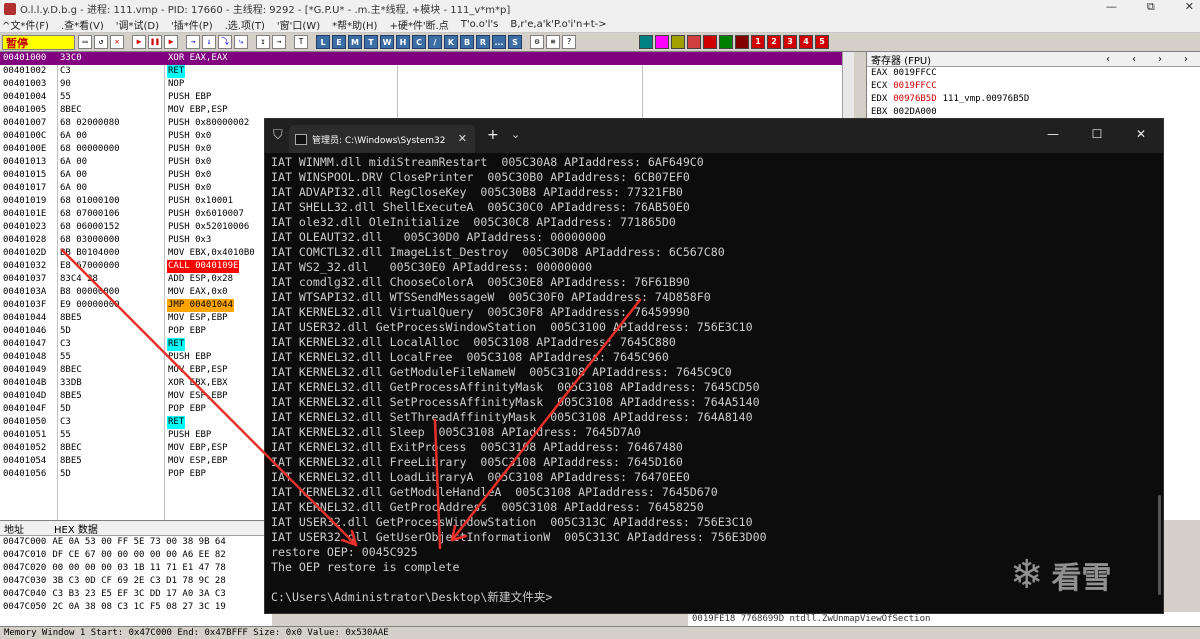 The width and height of the screenshot is (1200, 639). I want to click on disasm-row: 00401004 55 PUSH EBP, so click(421, 97).